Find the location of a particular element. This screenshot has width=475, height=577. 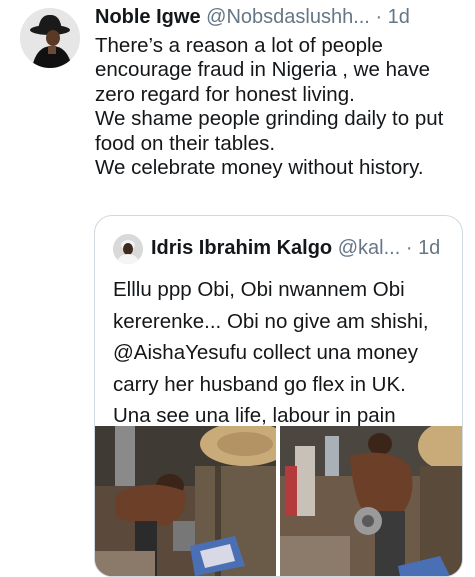

quoted-tweet-header: Idris Ibrahim Kalgo @kal... · 1d is located at coordinates (301, 248).